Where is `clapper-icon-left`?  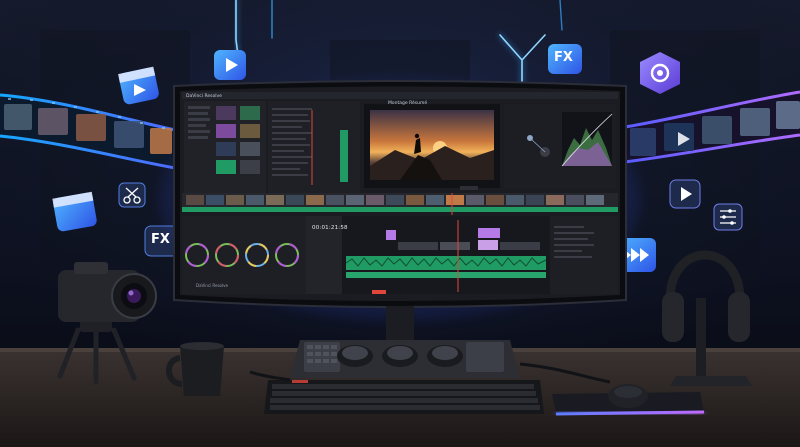 clapper-icon-left is located at coordinates (74, 211).